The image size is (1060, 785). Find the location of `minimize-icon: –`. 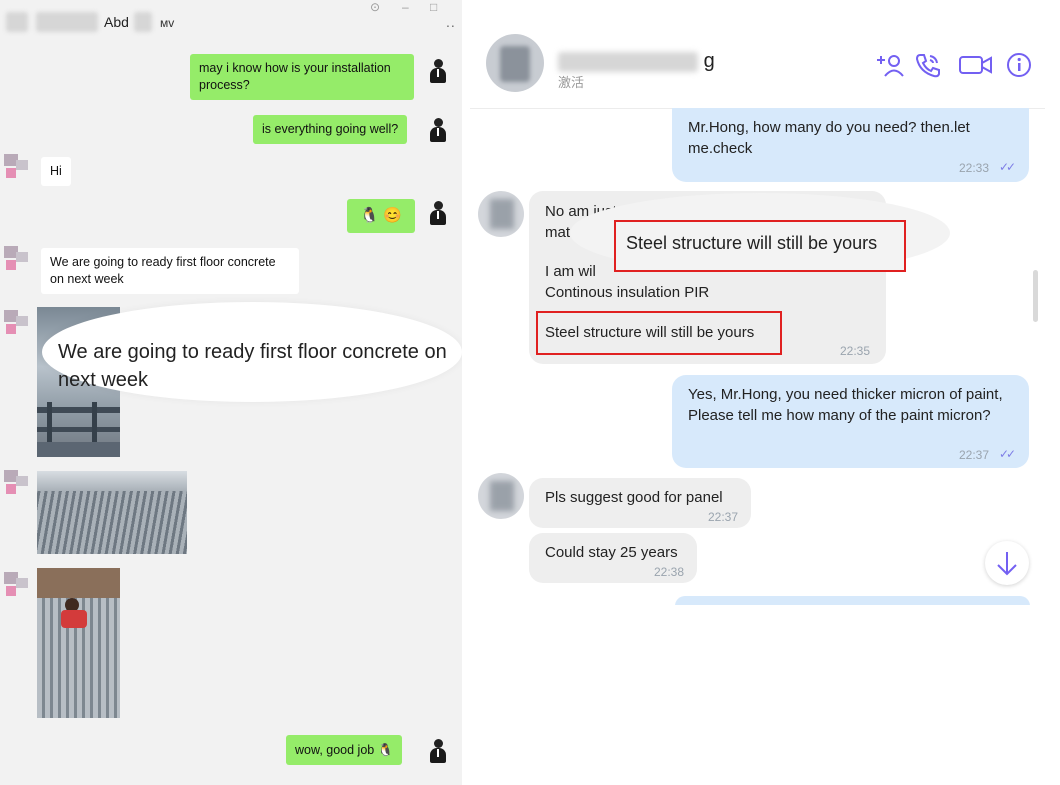

minimize-icon: – is located at coordinates (405, 7).